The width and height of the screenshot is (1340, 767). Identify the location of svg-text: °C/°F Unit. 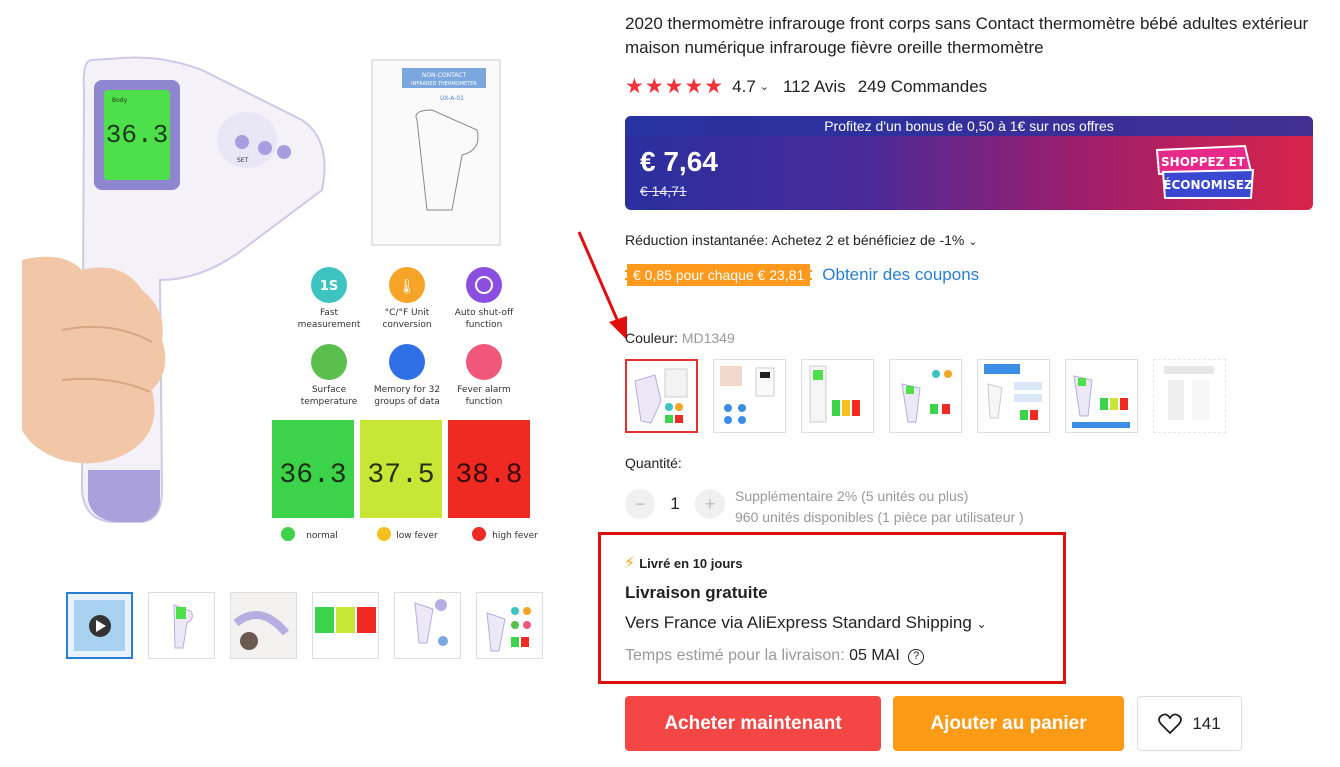
(407, 313).